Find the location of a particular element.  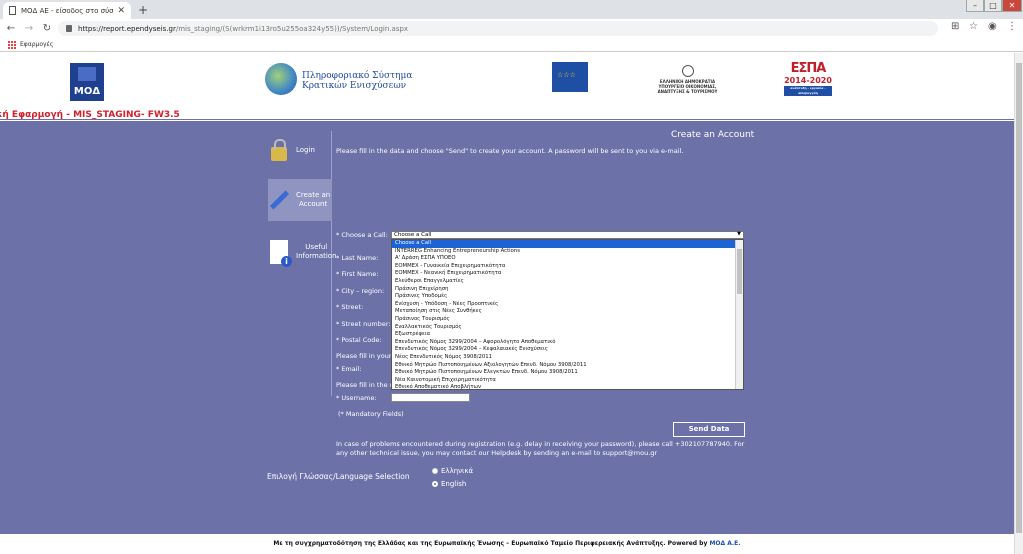

language-selection-label: Επιλογή Γλώσσας/Language Selection is located at coordinates (338, 476).